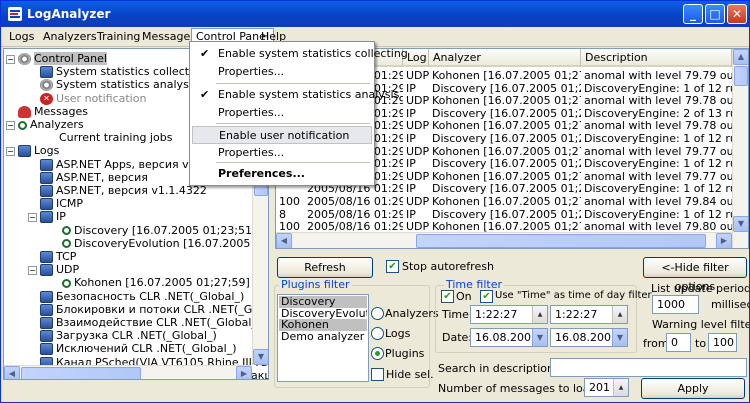 The height and width of the screenshot is (403, 750). I want to click on tree-node: Logs, so click(38, 151).